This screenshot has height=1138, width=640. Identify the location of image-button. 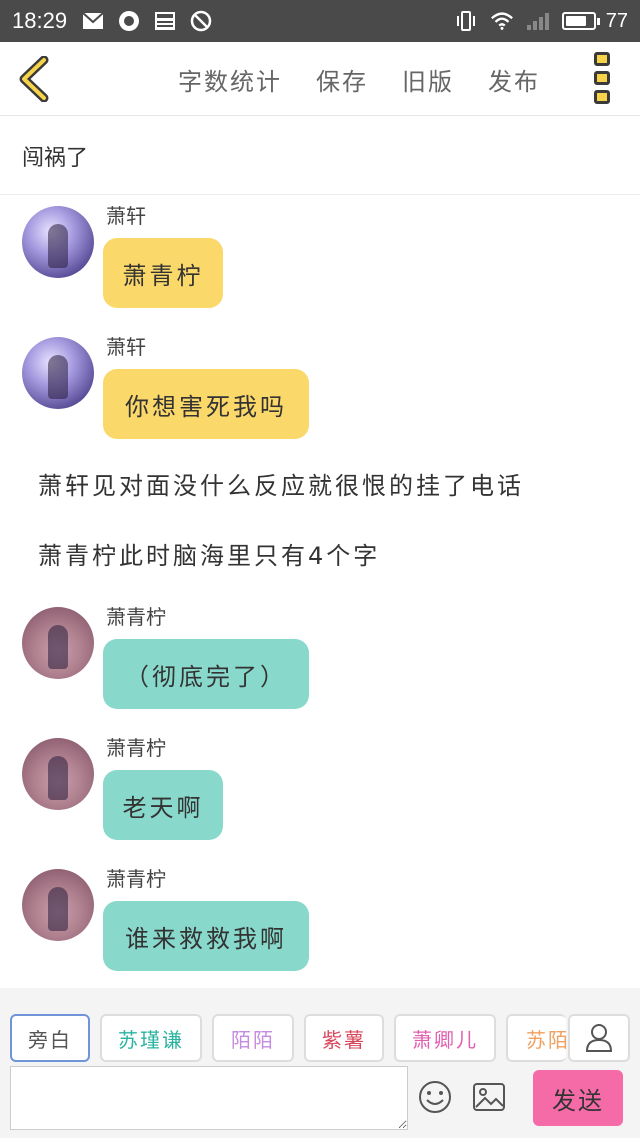
(489, 1097).